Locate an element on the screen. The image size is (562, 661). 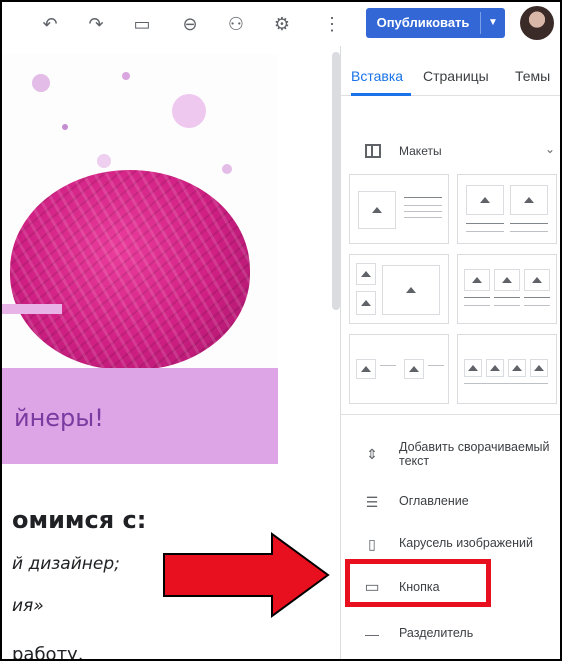
red-highlight-box is located at coordinates (418, 583).